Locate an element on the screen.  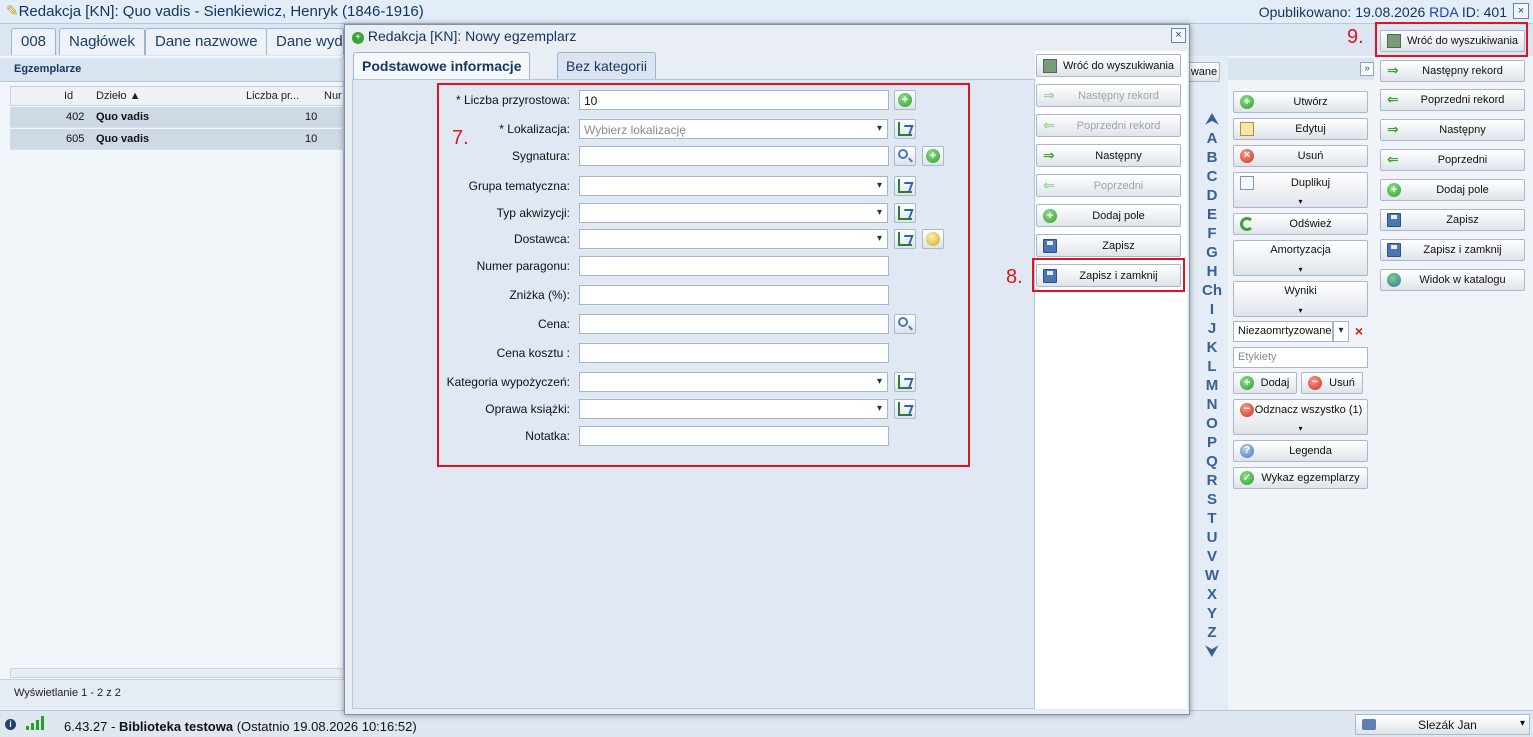
rda-link: RDA is located at coordinates (1443, 12).